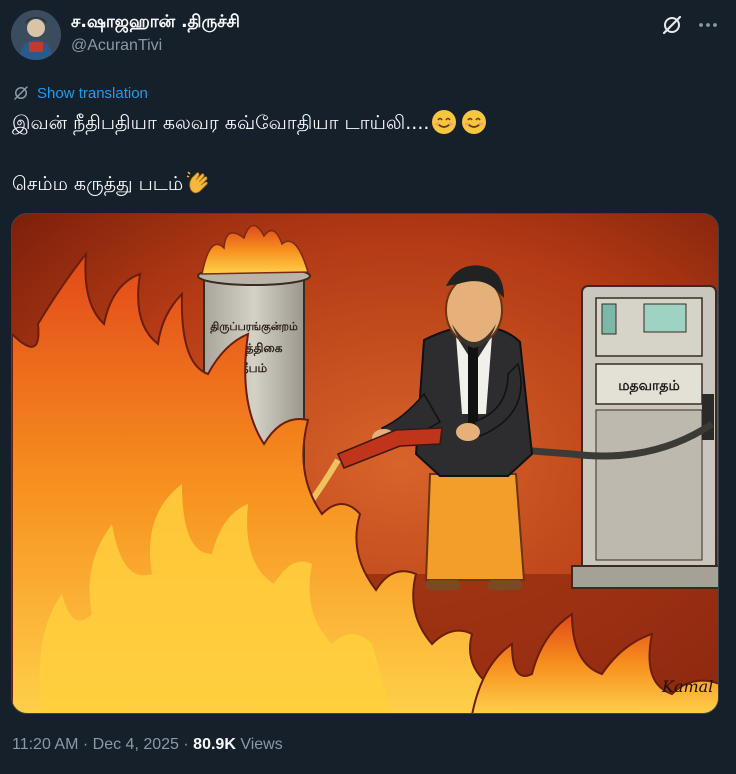  Describe the element at coordinates (36, 35) in the screenshot. I see `avatar` at that location.